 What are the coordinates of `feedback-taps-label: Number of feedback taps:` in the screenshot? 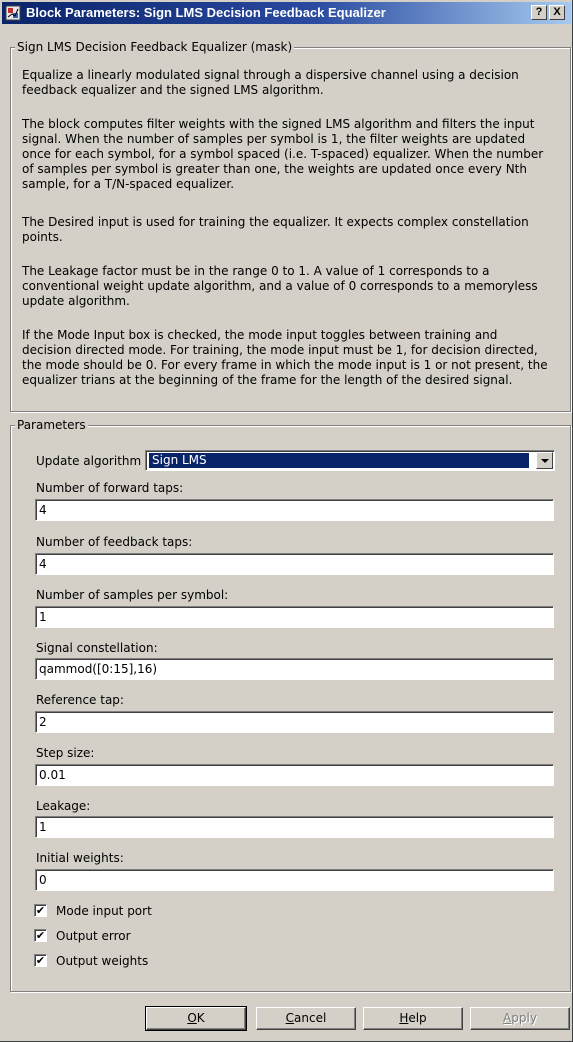 It's located at (114, 542).